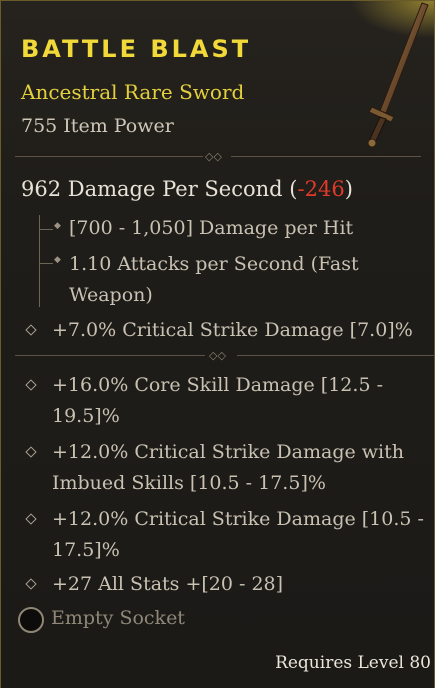  Describe the element at coordinates (238, 519) in the screenshot. I see `affix-line: +12.0% Critical Strike Damage [10.5 -` at that location.